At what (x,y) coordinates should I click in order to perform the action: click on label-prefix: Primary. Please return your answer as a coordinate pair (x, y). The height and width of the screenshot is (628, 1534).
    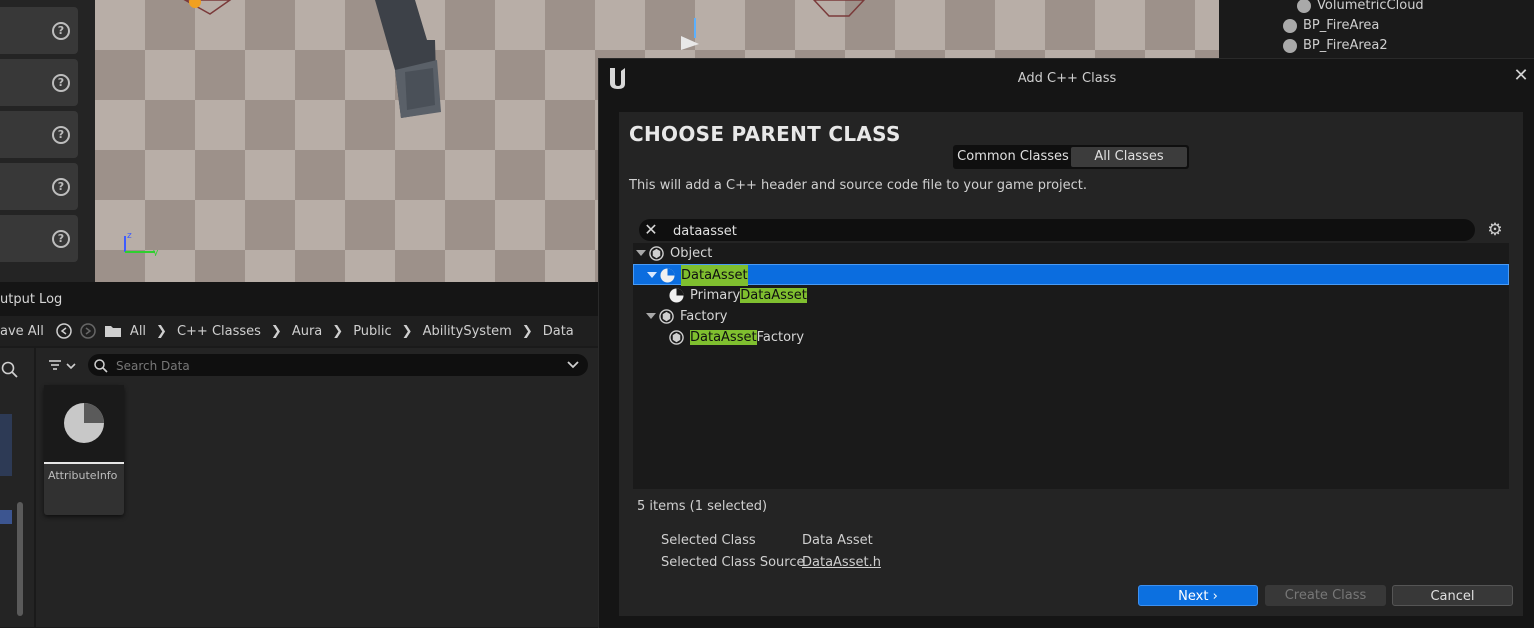
    Looking at the image, I should click on (715, 295).